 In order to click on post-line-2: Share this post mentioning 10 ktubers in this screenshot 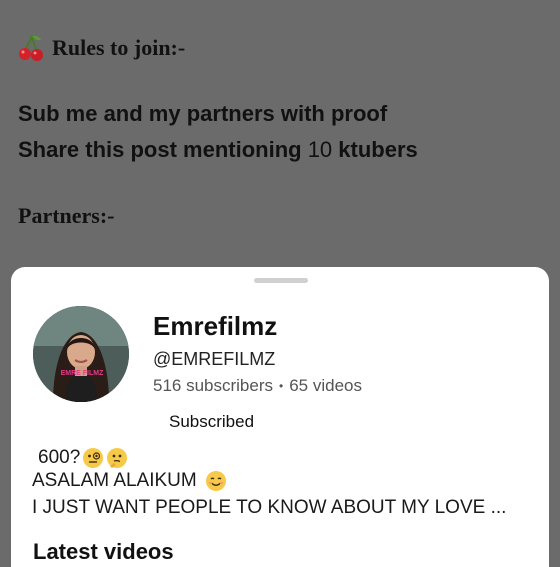, I will do `click(218, 150)`.